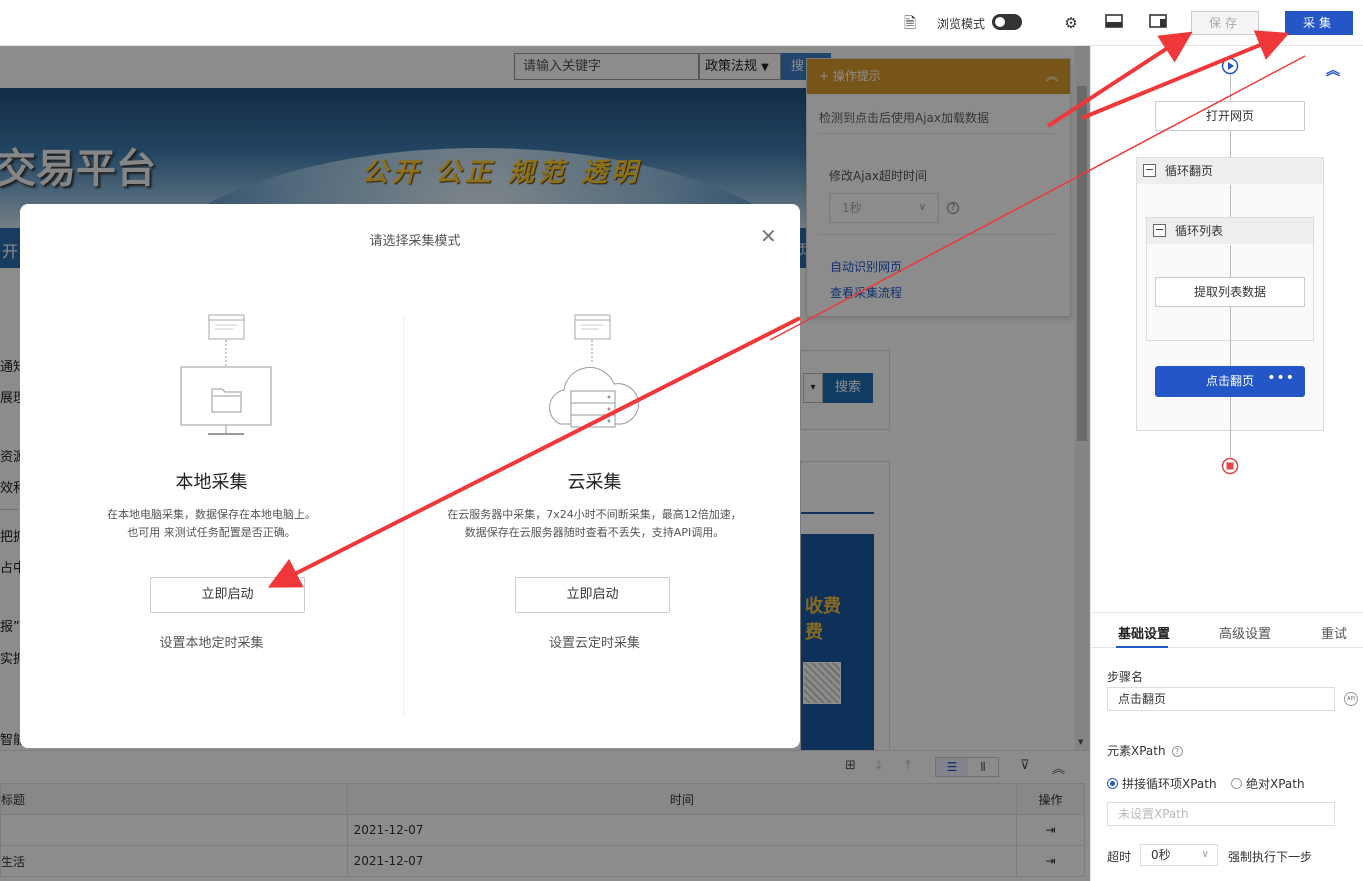  Describe the element at coordinates (1230, 116) in the screenshot. I see `flow-node-open-page: 打开网页` at that location.